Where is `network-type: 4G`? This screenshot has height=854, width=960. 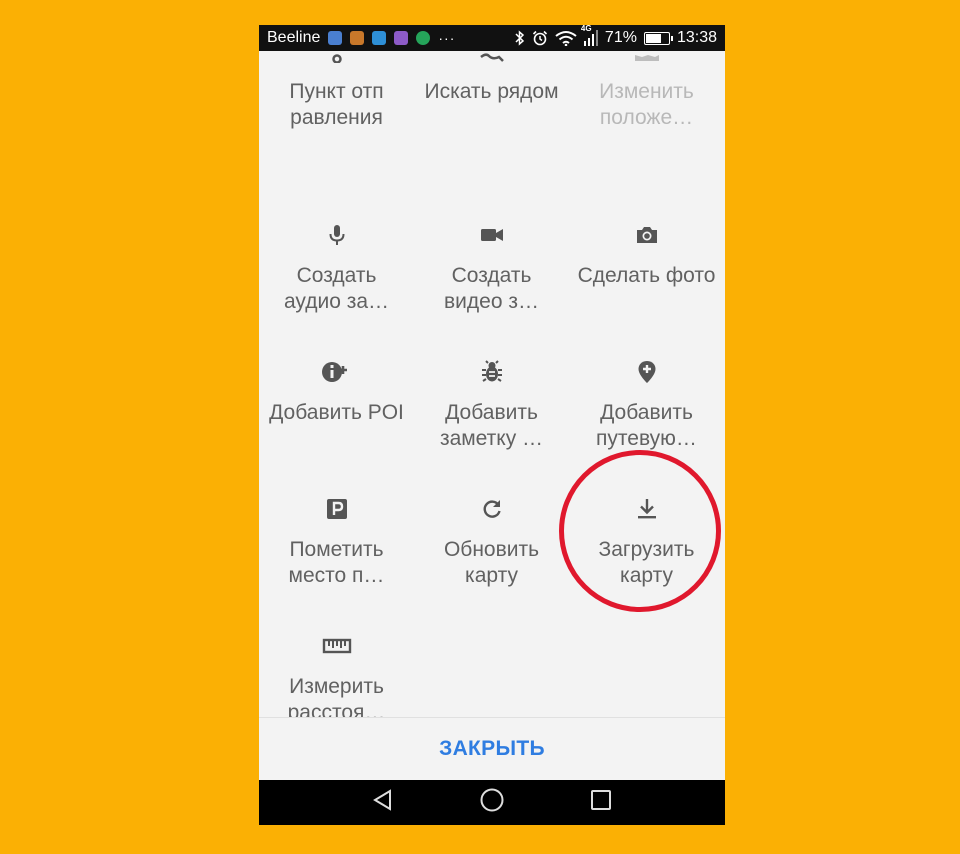
network-type: 4G is located at coordinates (586, 29).